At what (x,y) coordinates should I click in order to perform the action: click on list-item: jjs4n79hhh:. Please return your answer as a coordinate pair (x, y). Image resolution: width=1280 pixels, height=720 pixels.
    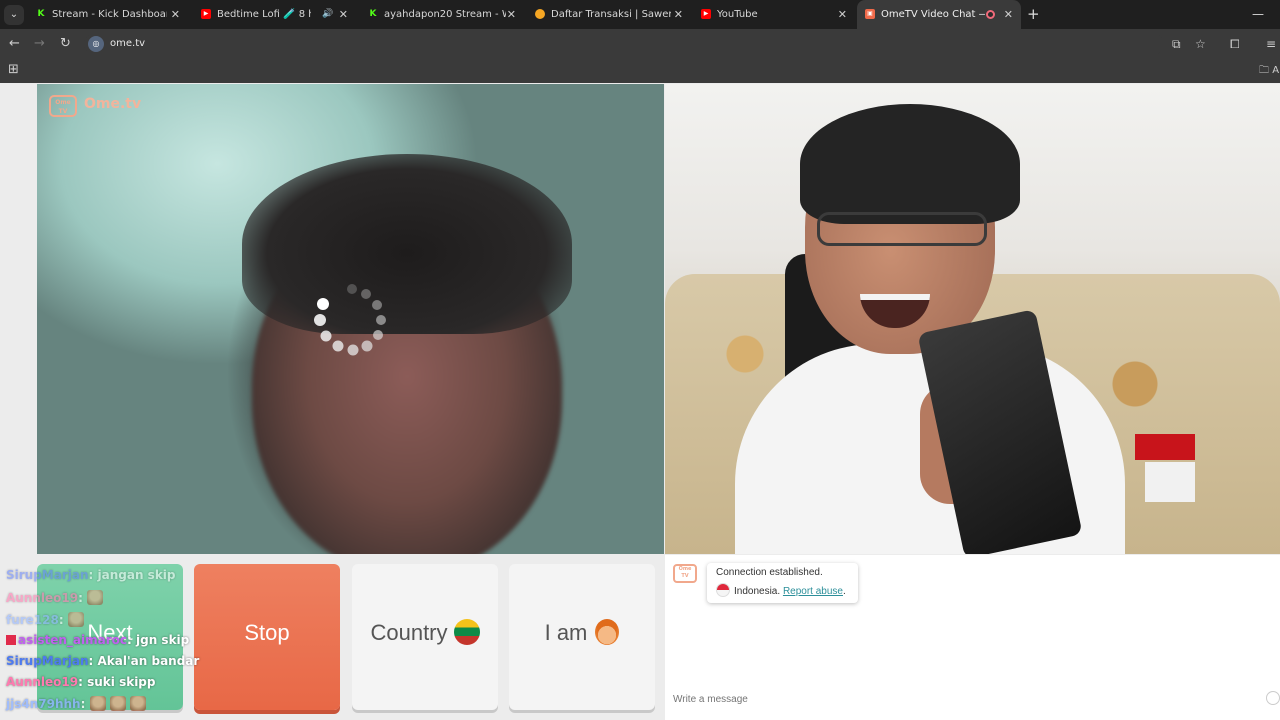
    Looking at the image, I should click on (76, 703).